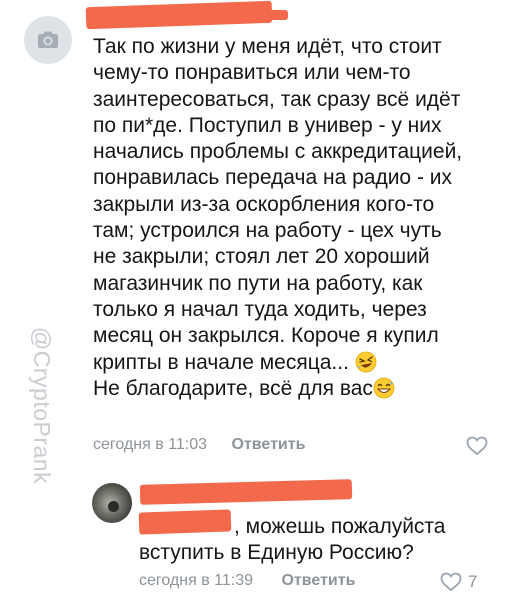 The height and width of the screenshot is (604, 507). I want to click on comment-line: по пи*де. Поступил в универ - у них, so click(267, 125).